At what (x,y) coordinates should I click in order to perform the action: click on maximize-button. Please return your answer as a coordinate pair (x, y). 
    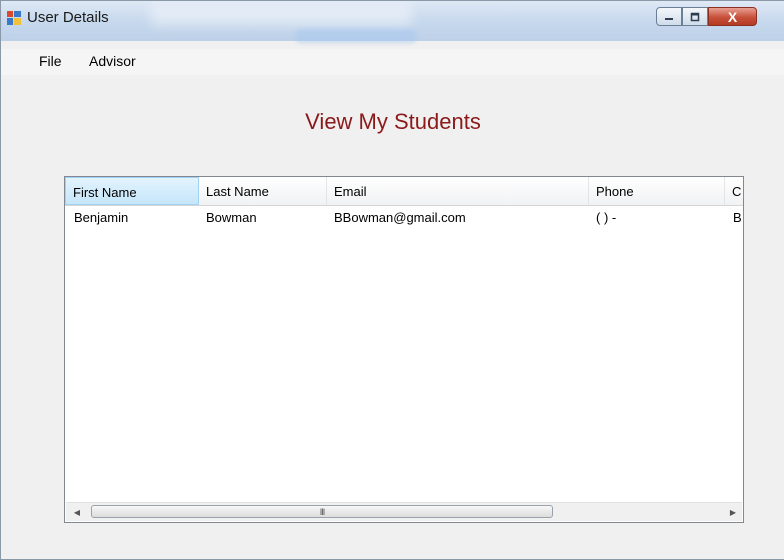
    Looking at the image, I should click on (695, 16).